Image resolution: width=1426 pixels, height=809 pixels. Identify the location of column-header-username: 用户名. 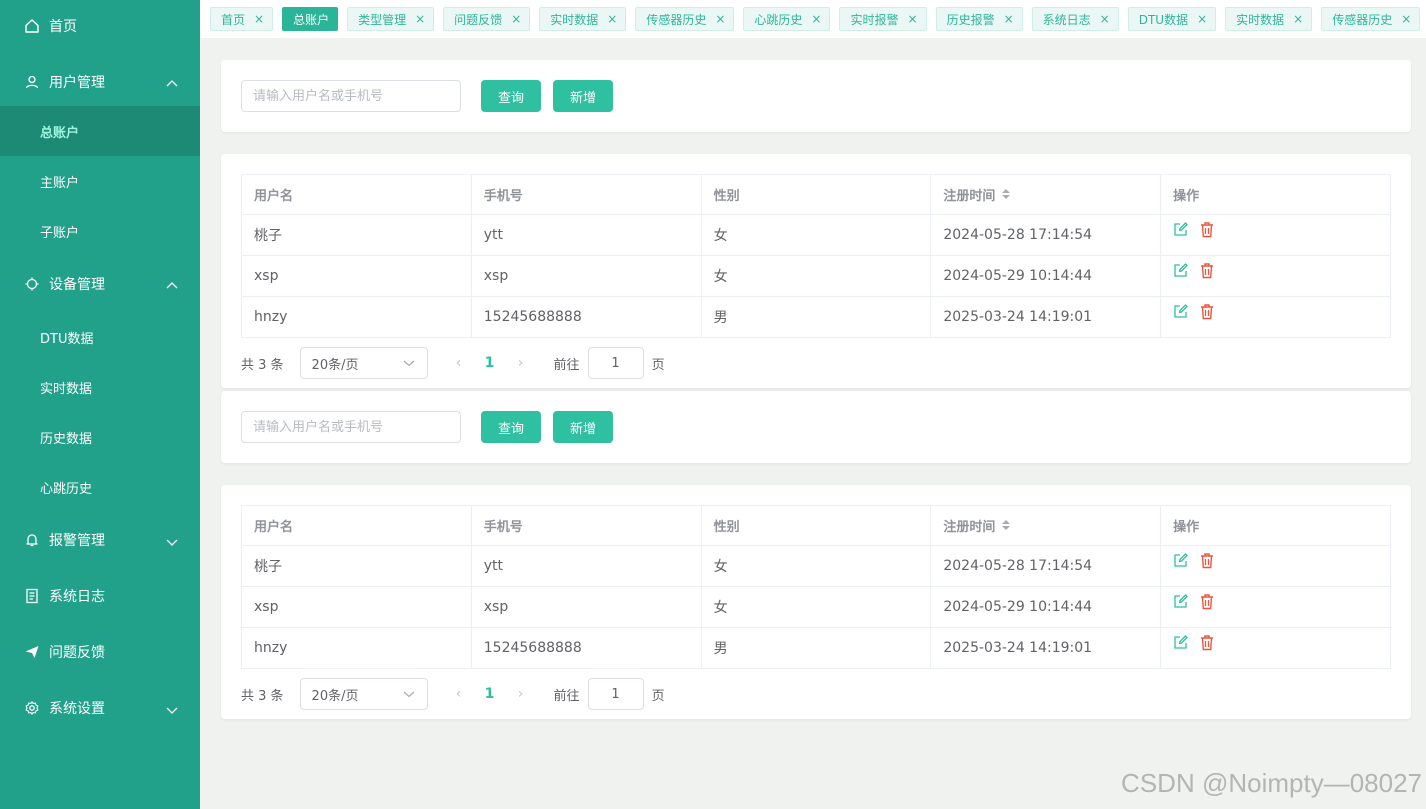
(356, 525).